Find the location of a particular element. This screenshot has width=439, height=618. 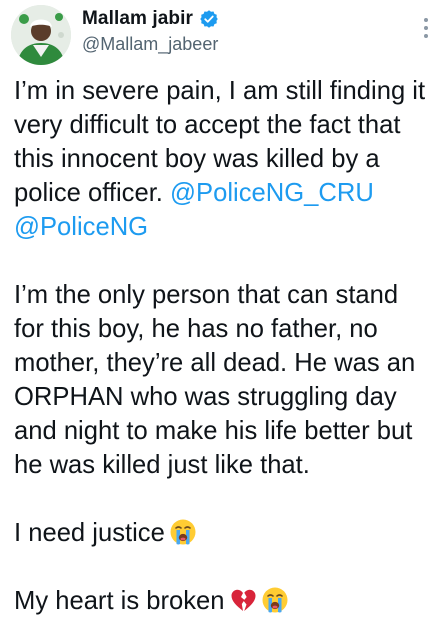

avatar is located at coordinates (41, 35).